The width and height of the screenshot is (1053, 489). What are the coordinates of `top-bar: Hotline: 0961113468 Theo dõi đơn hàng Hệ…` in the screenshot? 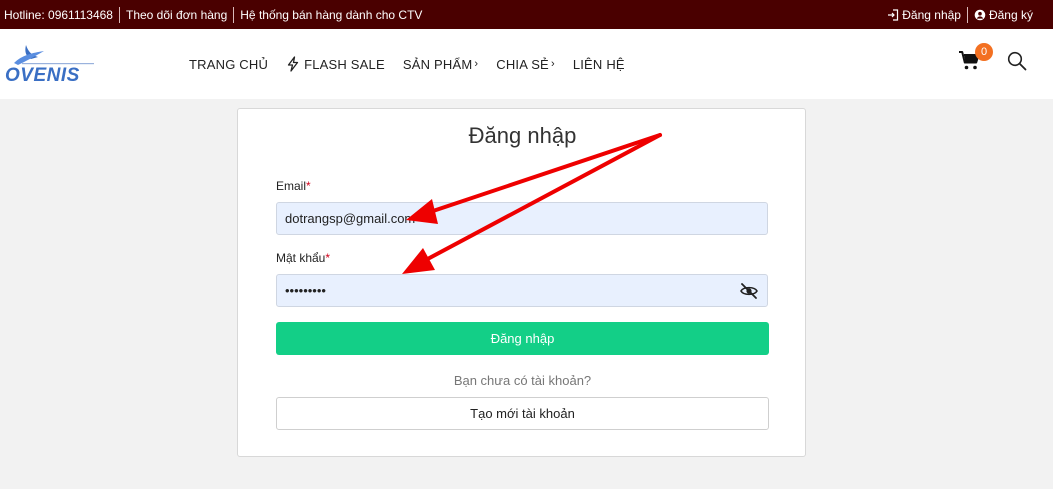 It's located at (526, 14).